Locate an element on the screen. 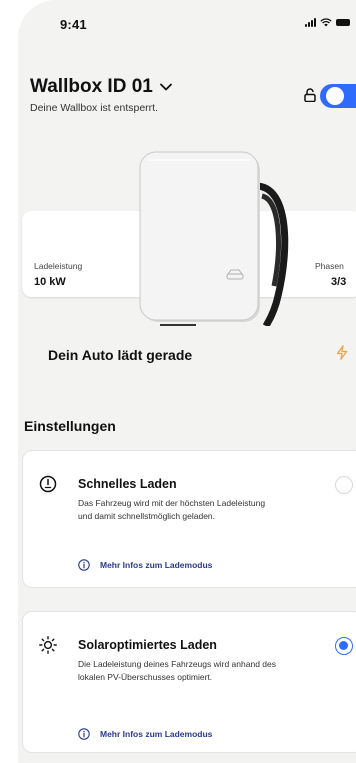 This screenshot has height=763, width=356. status-icons is located at coordinates (327, 22).